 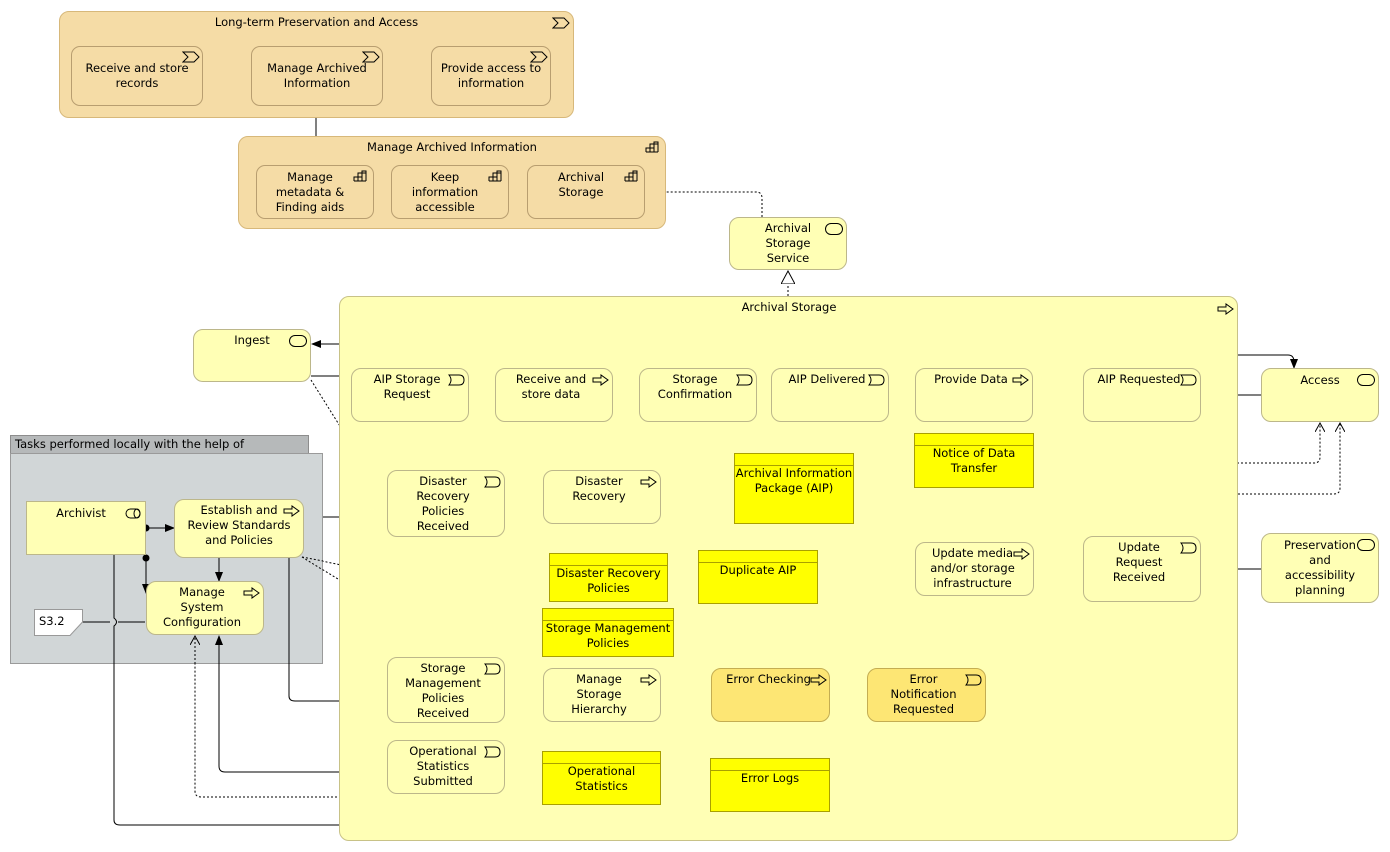 I want to click on event-sm-policies-received: Storage Management Policies Received, so click(x=446, y=690).